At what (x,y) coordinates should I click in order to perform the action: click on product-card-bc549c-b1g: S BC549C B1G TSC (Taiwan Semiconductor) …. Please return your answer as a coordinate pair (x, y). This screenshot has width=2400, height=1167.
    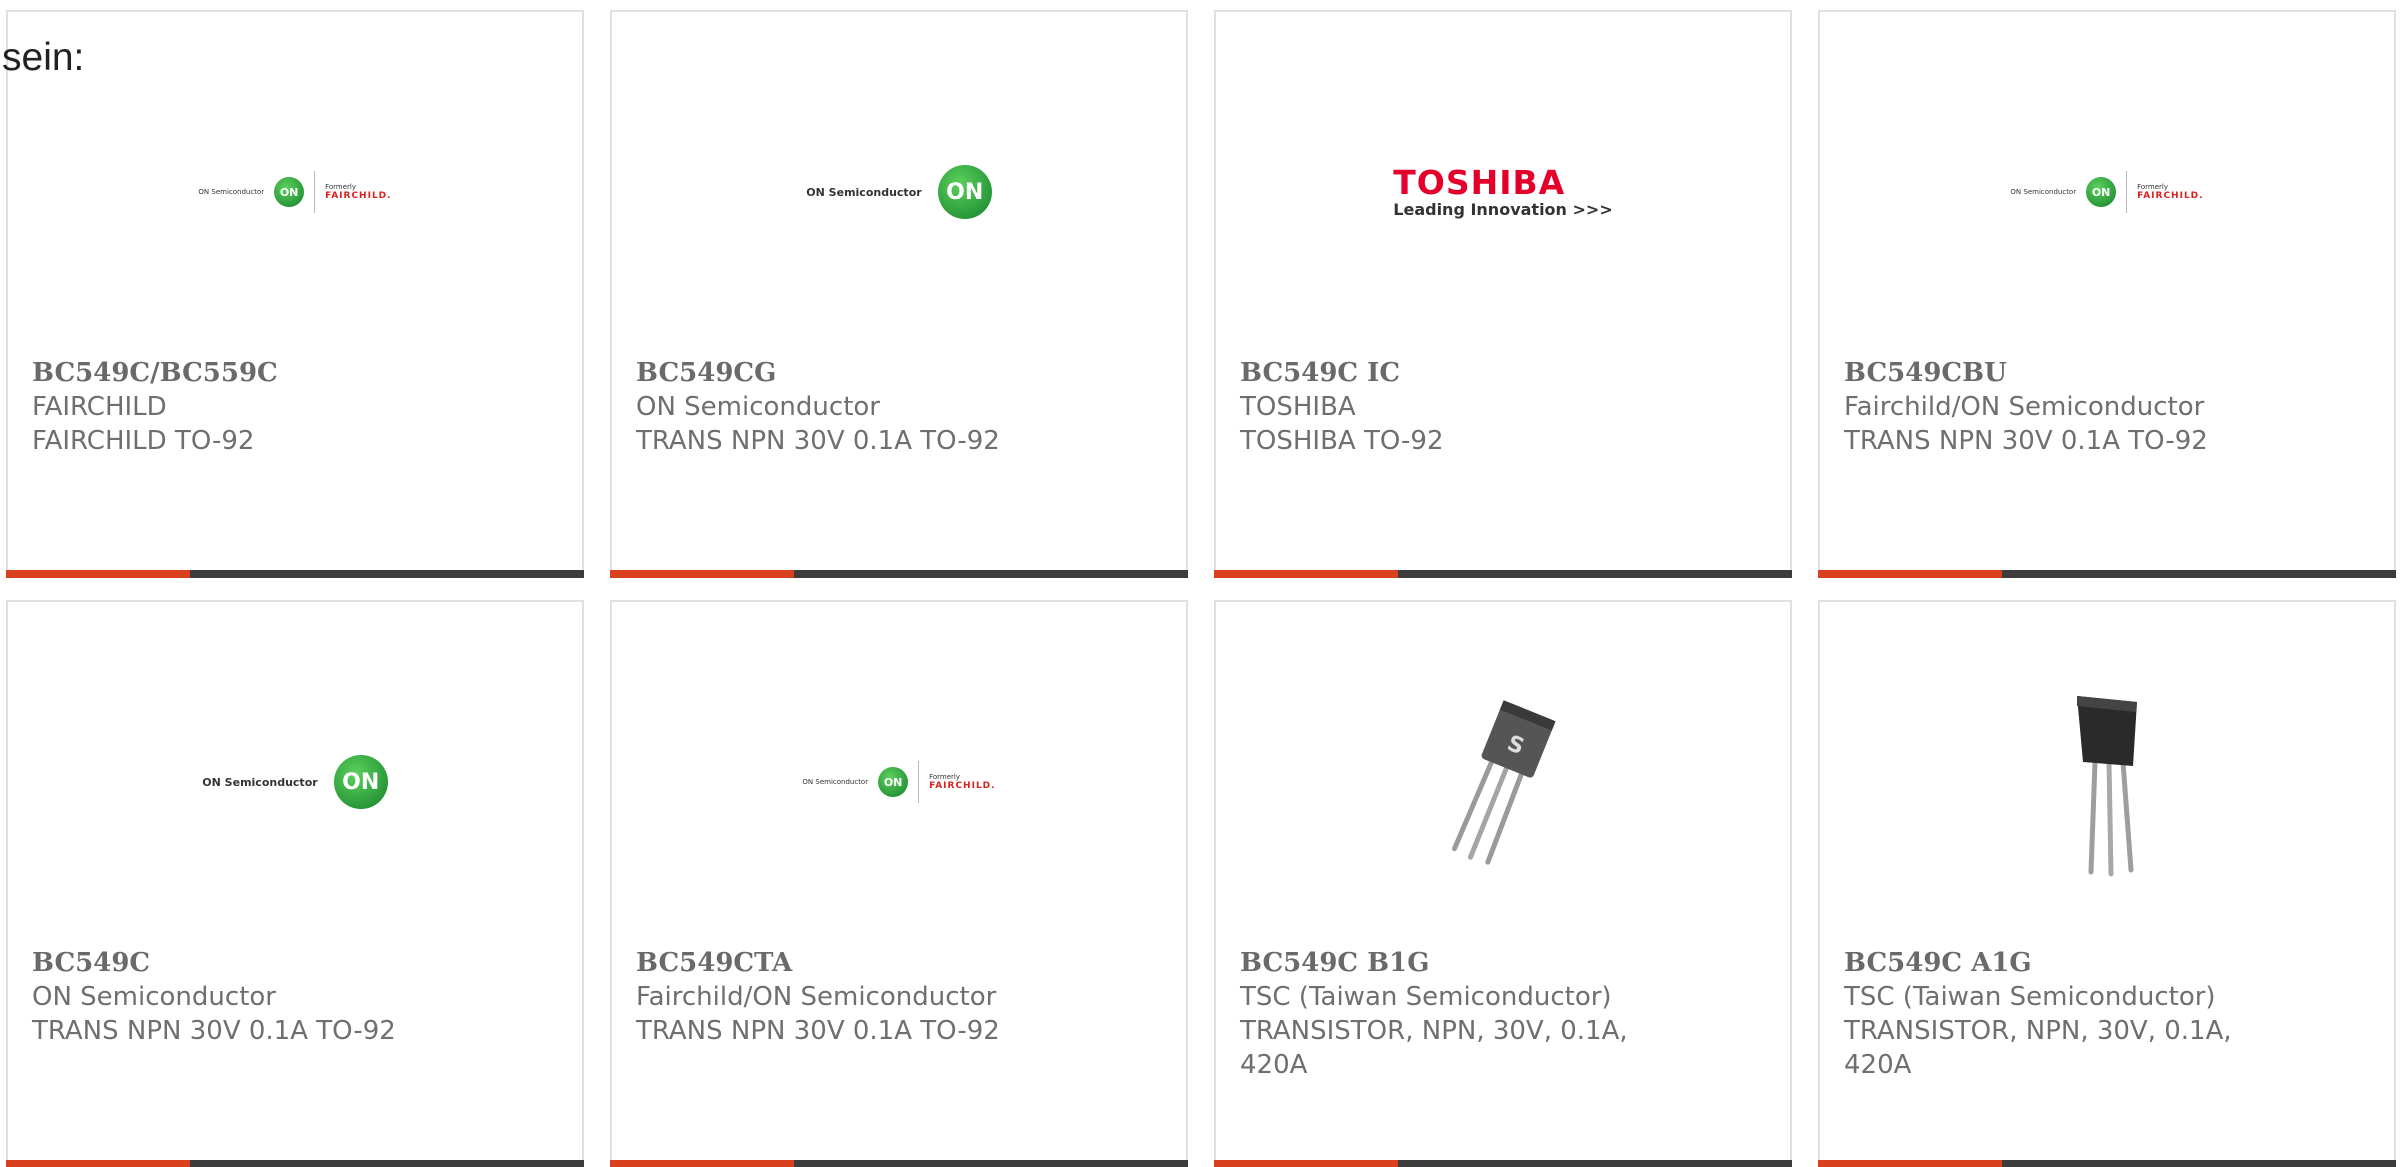
    Looking at the image, I should click on (1503, 883).